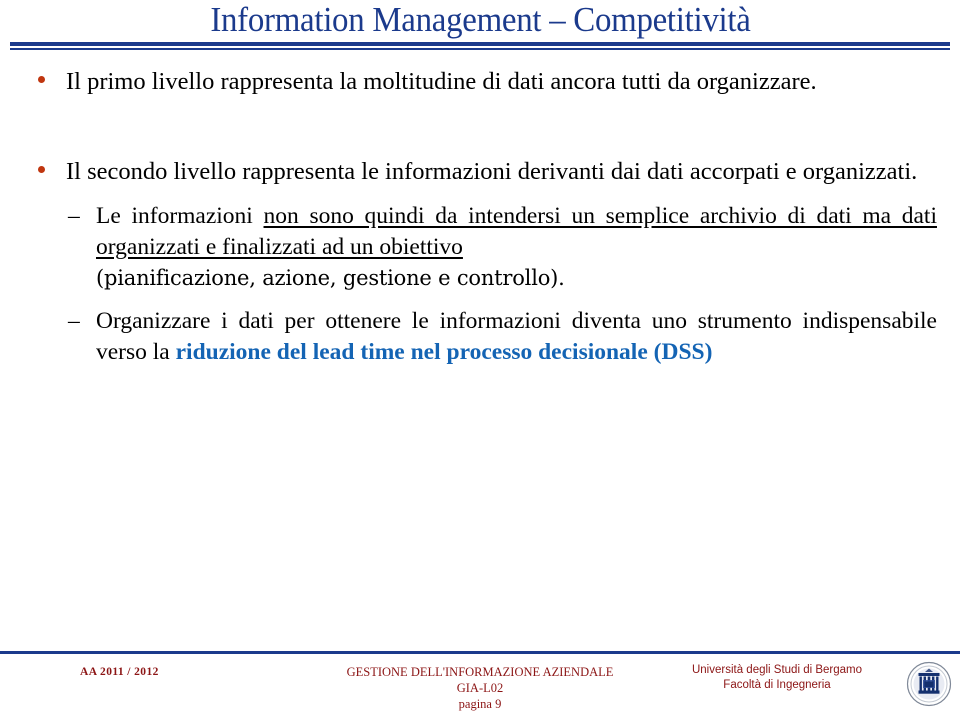 This screenshot has width=960, height=713. Describe the element at coordinates (929, 684) in the screenshot. I see `university-seal-icon` at that location.